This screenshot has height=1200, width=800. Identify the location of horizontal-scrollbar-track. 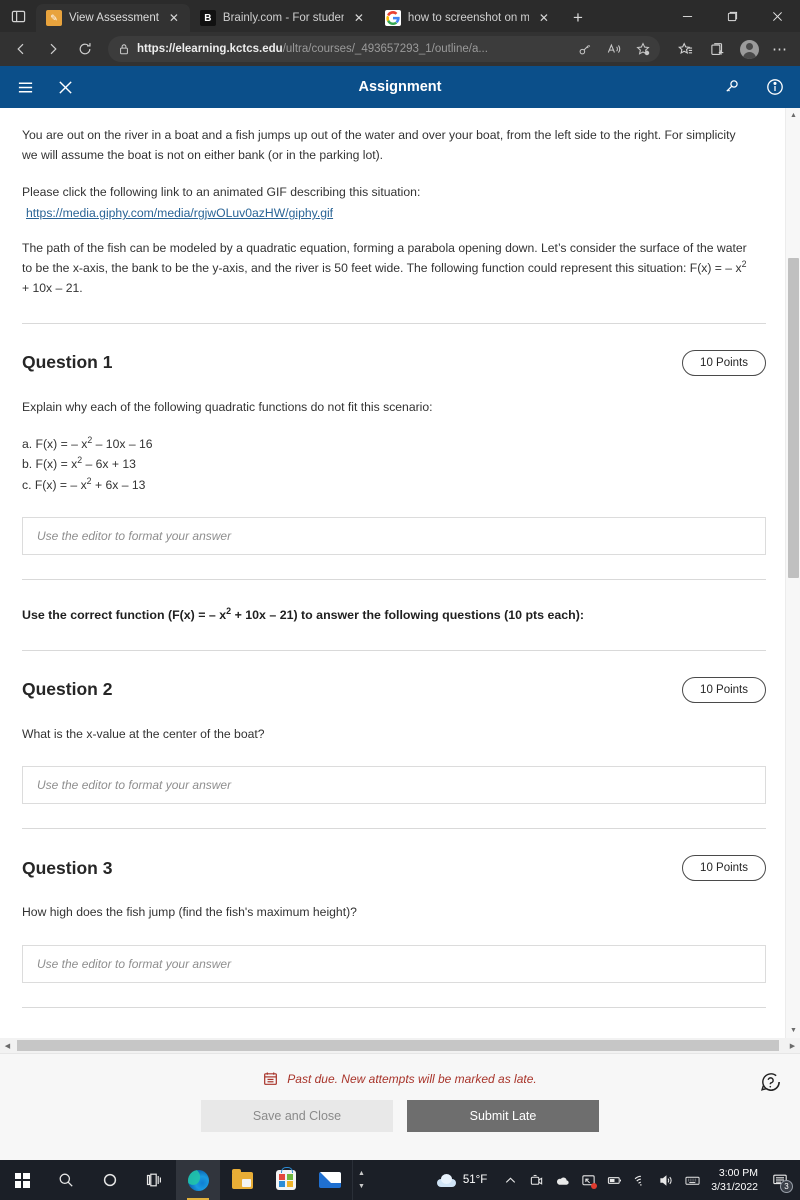
(400, 1045).